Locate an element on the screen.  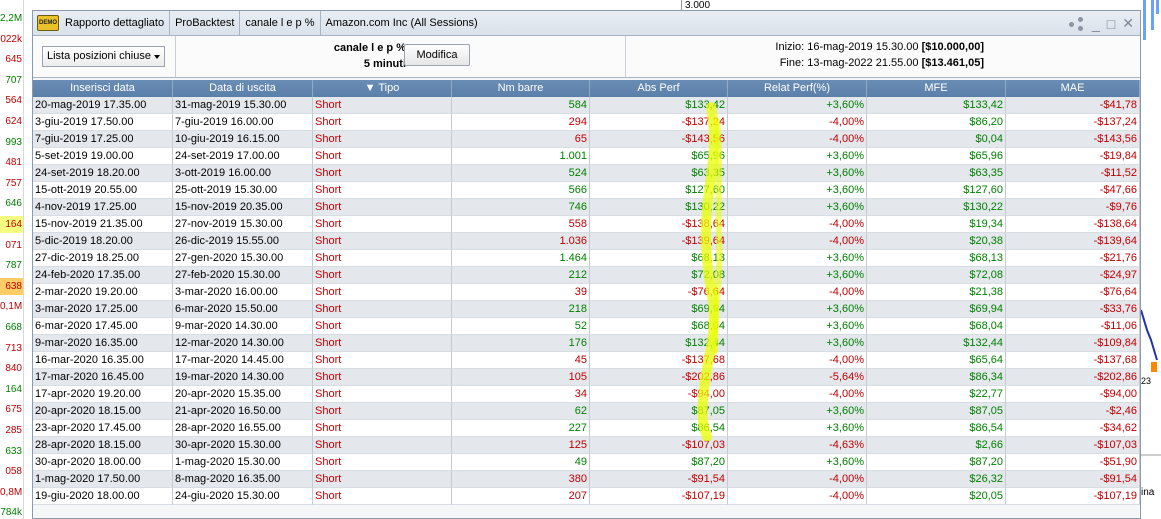
cell-entry-date: 27-dic-2019 18.25.00 is located at coordinates (103, 258).